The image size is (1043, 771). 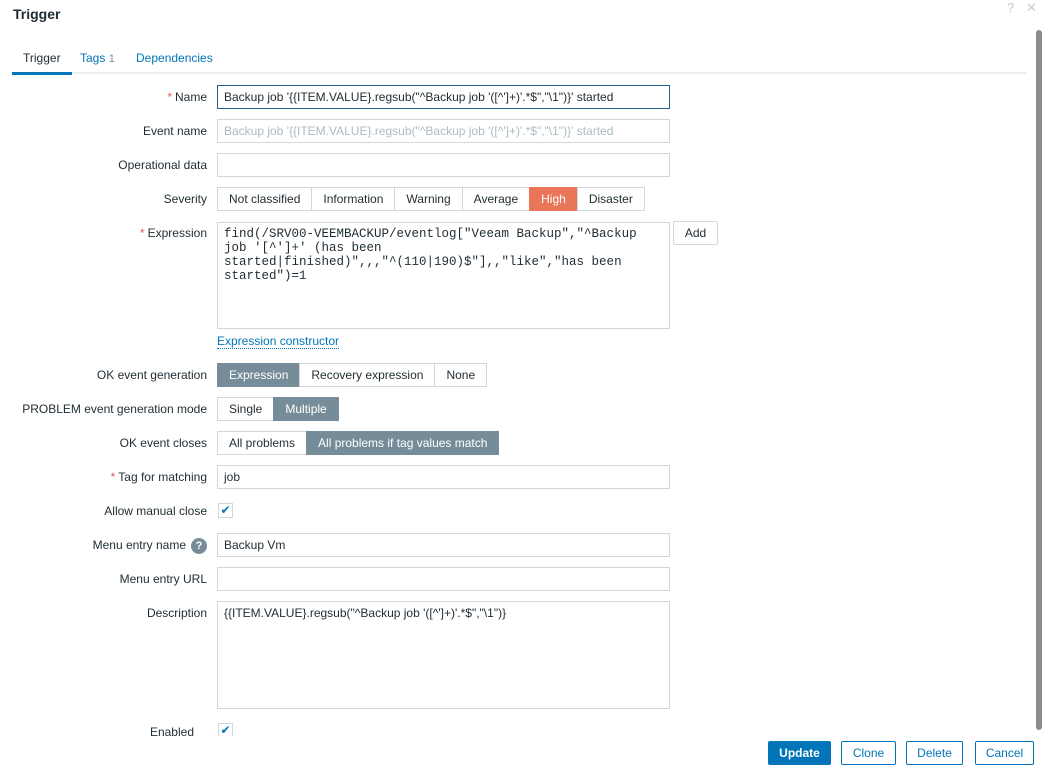 I want to click on enabled-label: Enabled, so click(x=171, y=730).